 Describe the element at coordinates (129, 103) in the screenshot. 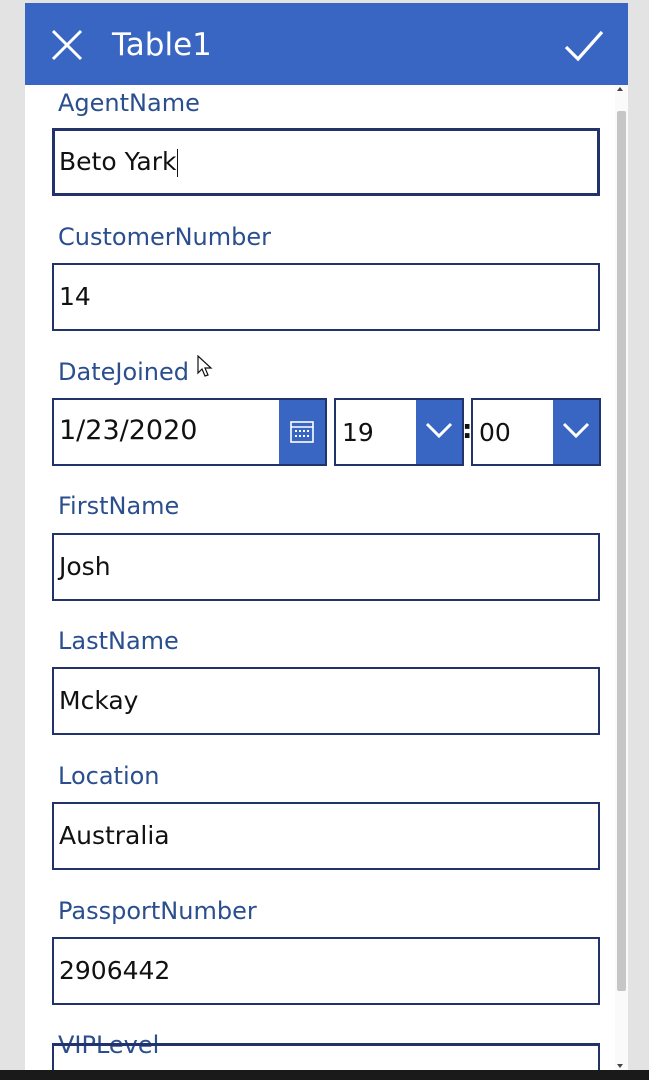

I see `agent-name-label: AgentName` at that location.